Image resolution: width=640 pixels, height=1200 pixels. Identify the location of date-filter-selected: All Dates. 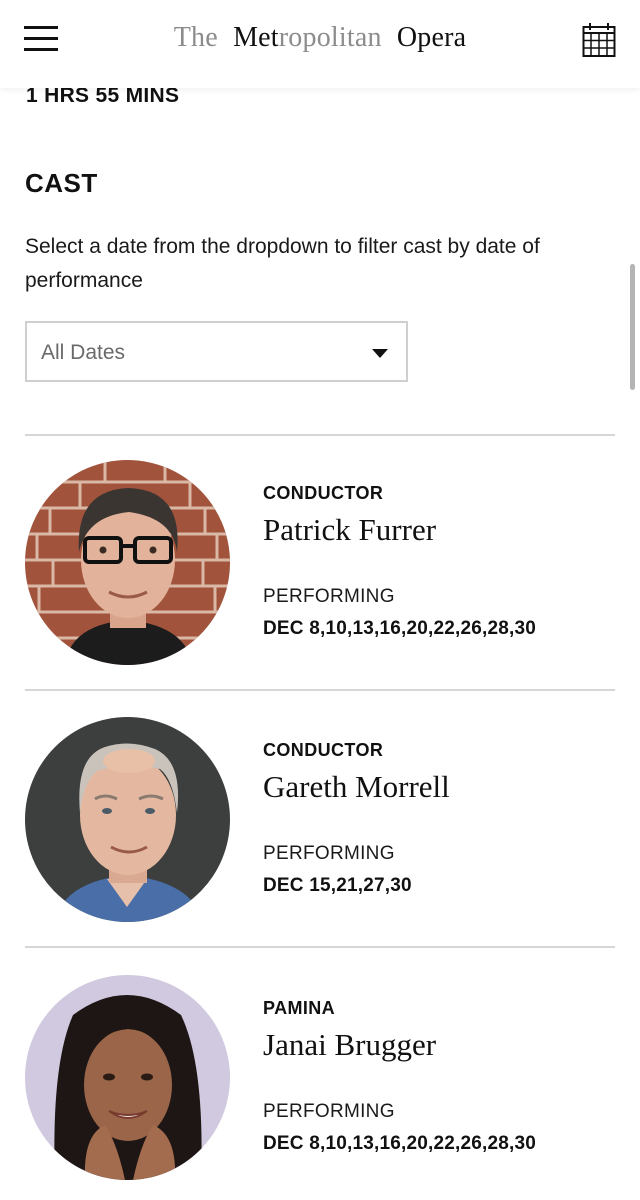
(83, 352).